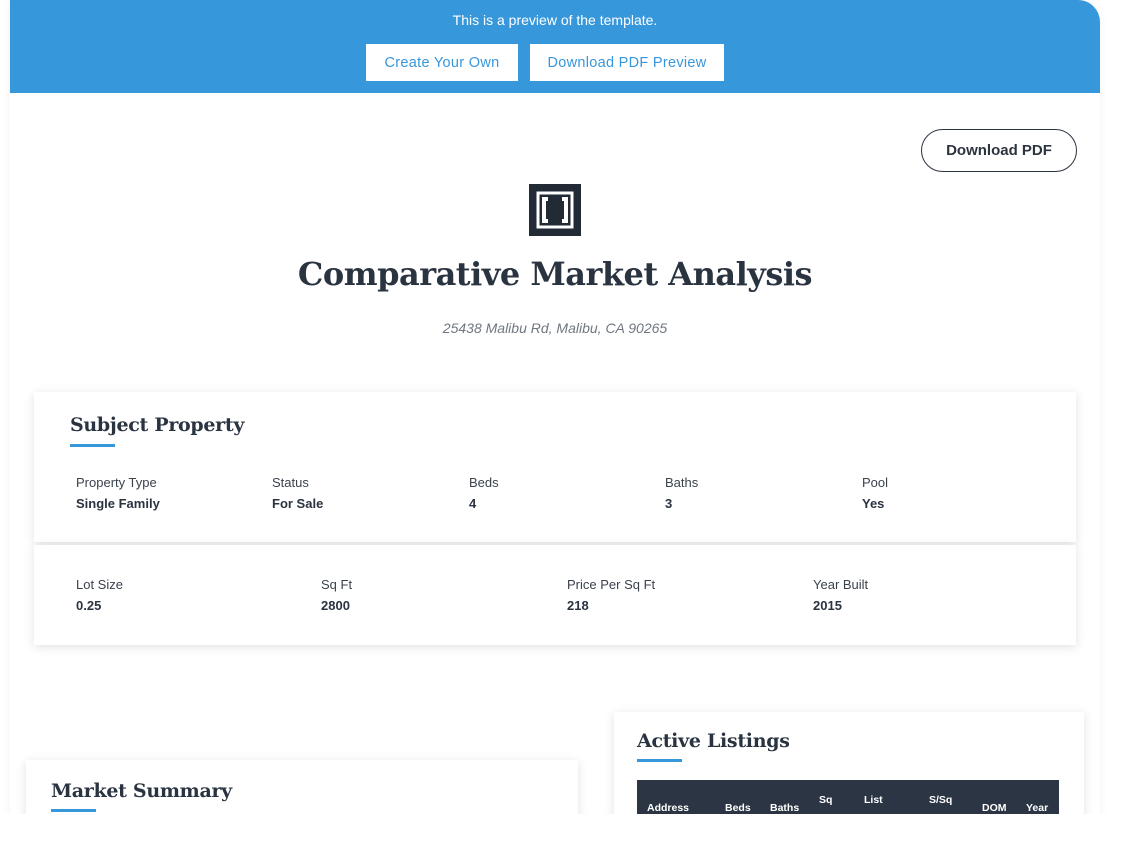  What do you see at coordinates (555, 210) in the screenshot?
I see `bracket-logo-icon` at bounding box center [555, 210].